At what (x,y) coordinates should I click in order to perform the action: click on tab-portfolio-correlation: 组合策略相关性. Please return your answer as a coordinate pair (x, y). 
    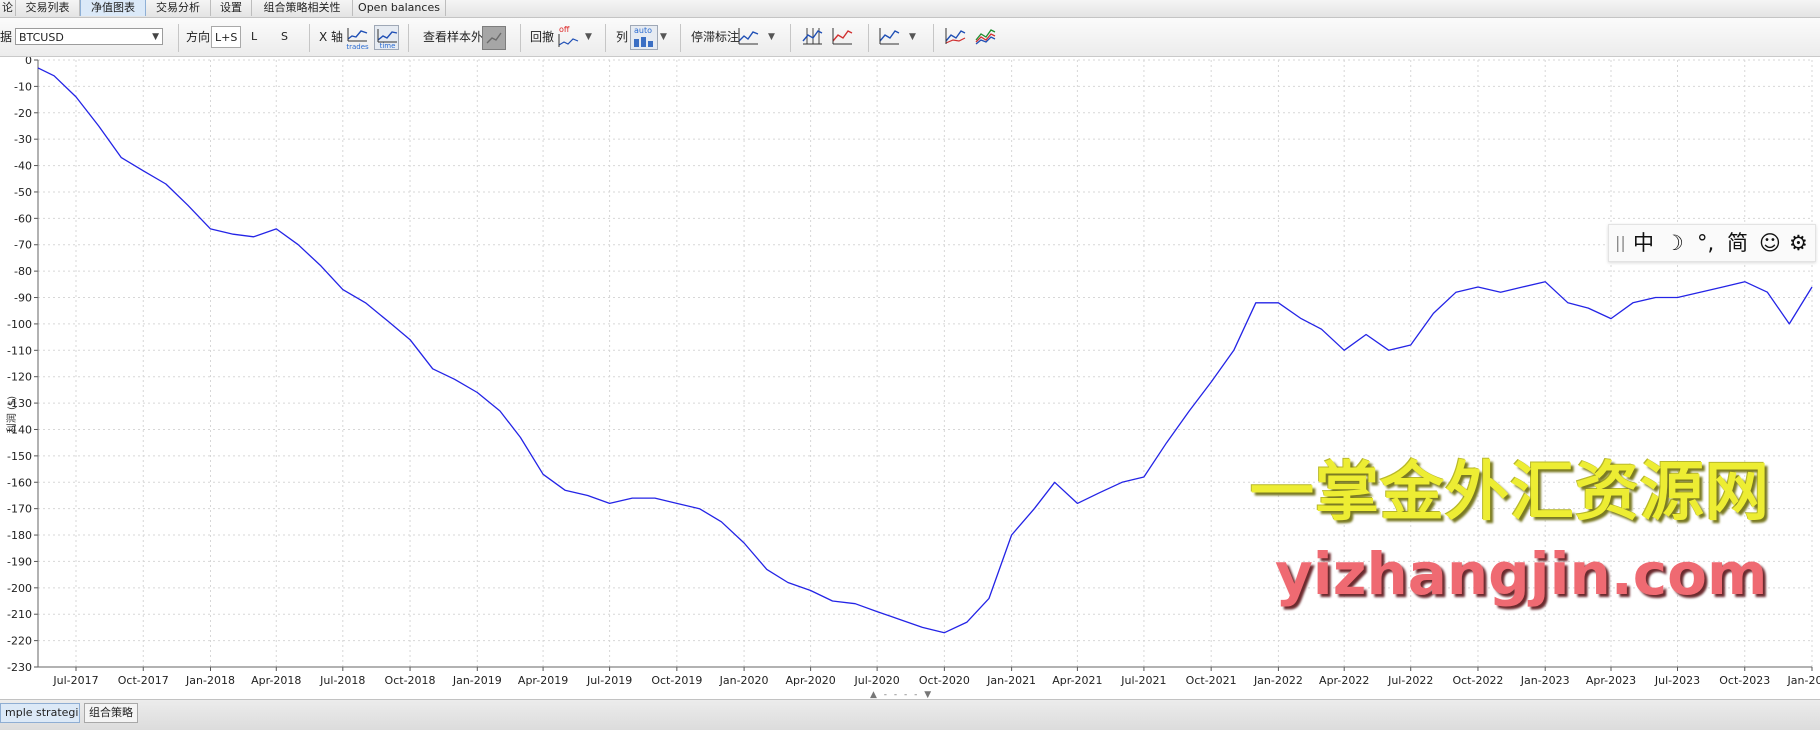
    Looking at the image, I should click on (302, 8).